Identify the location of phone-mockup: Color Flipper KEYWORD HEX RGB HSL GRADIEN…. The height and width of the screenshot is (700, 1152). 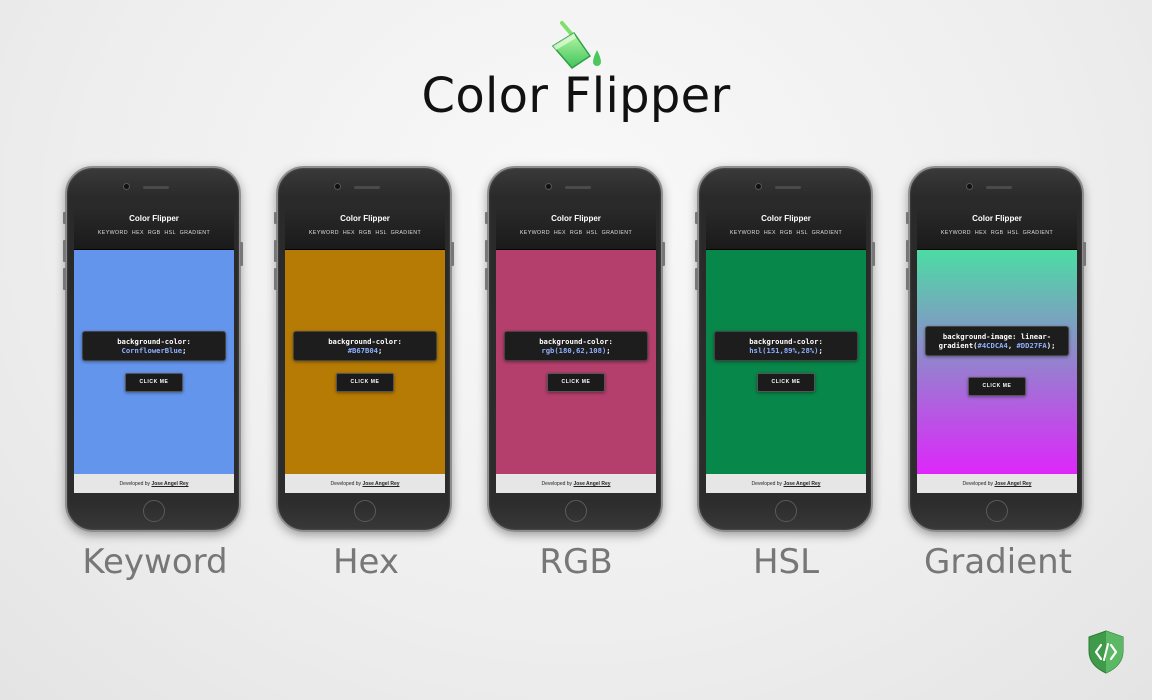
(785, 349).